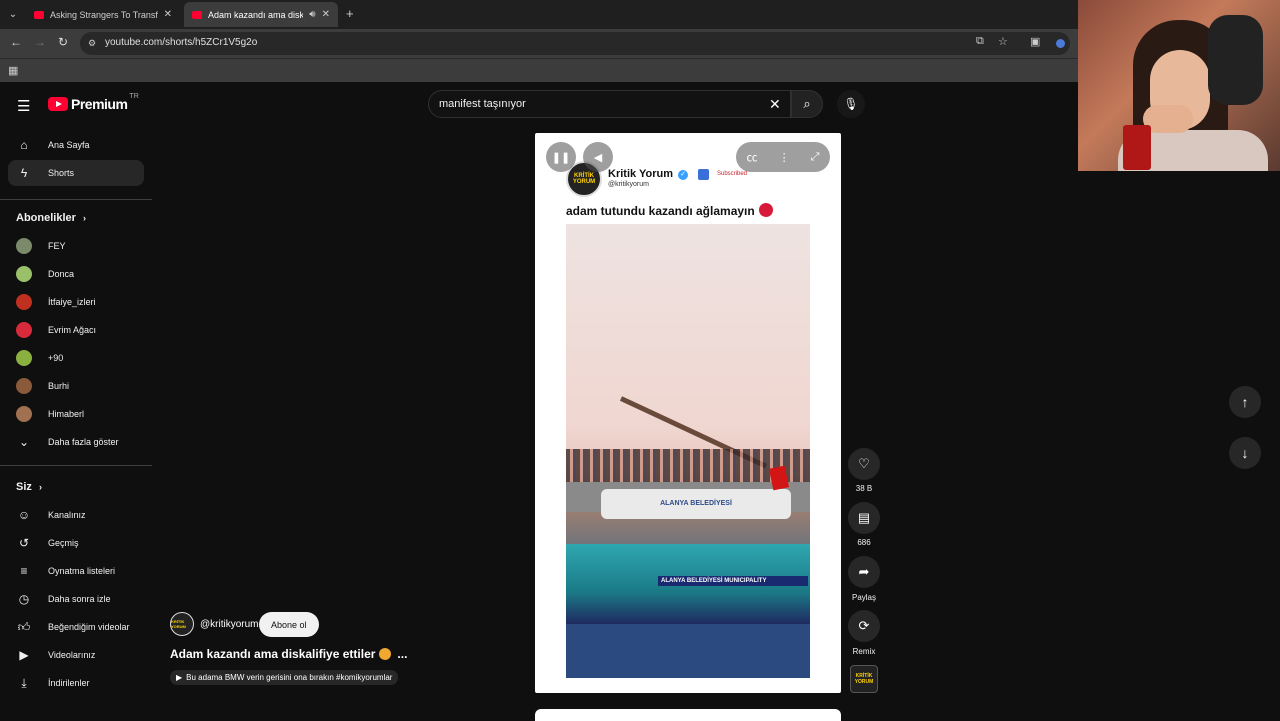  I want to click on sidebar-item-sub-itfaiye: İtfaiye_izleri, so click(76, 302).